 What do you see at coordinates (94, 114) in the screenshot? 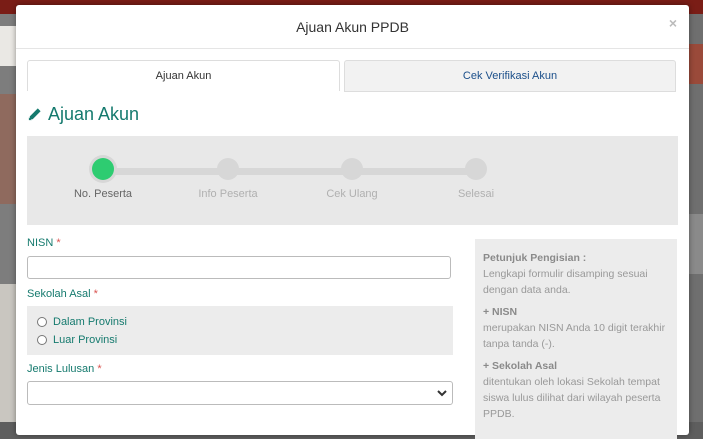
I see `section-title: Ajuan Akun` at bounding box center [94, 114].